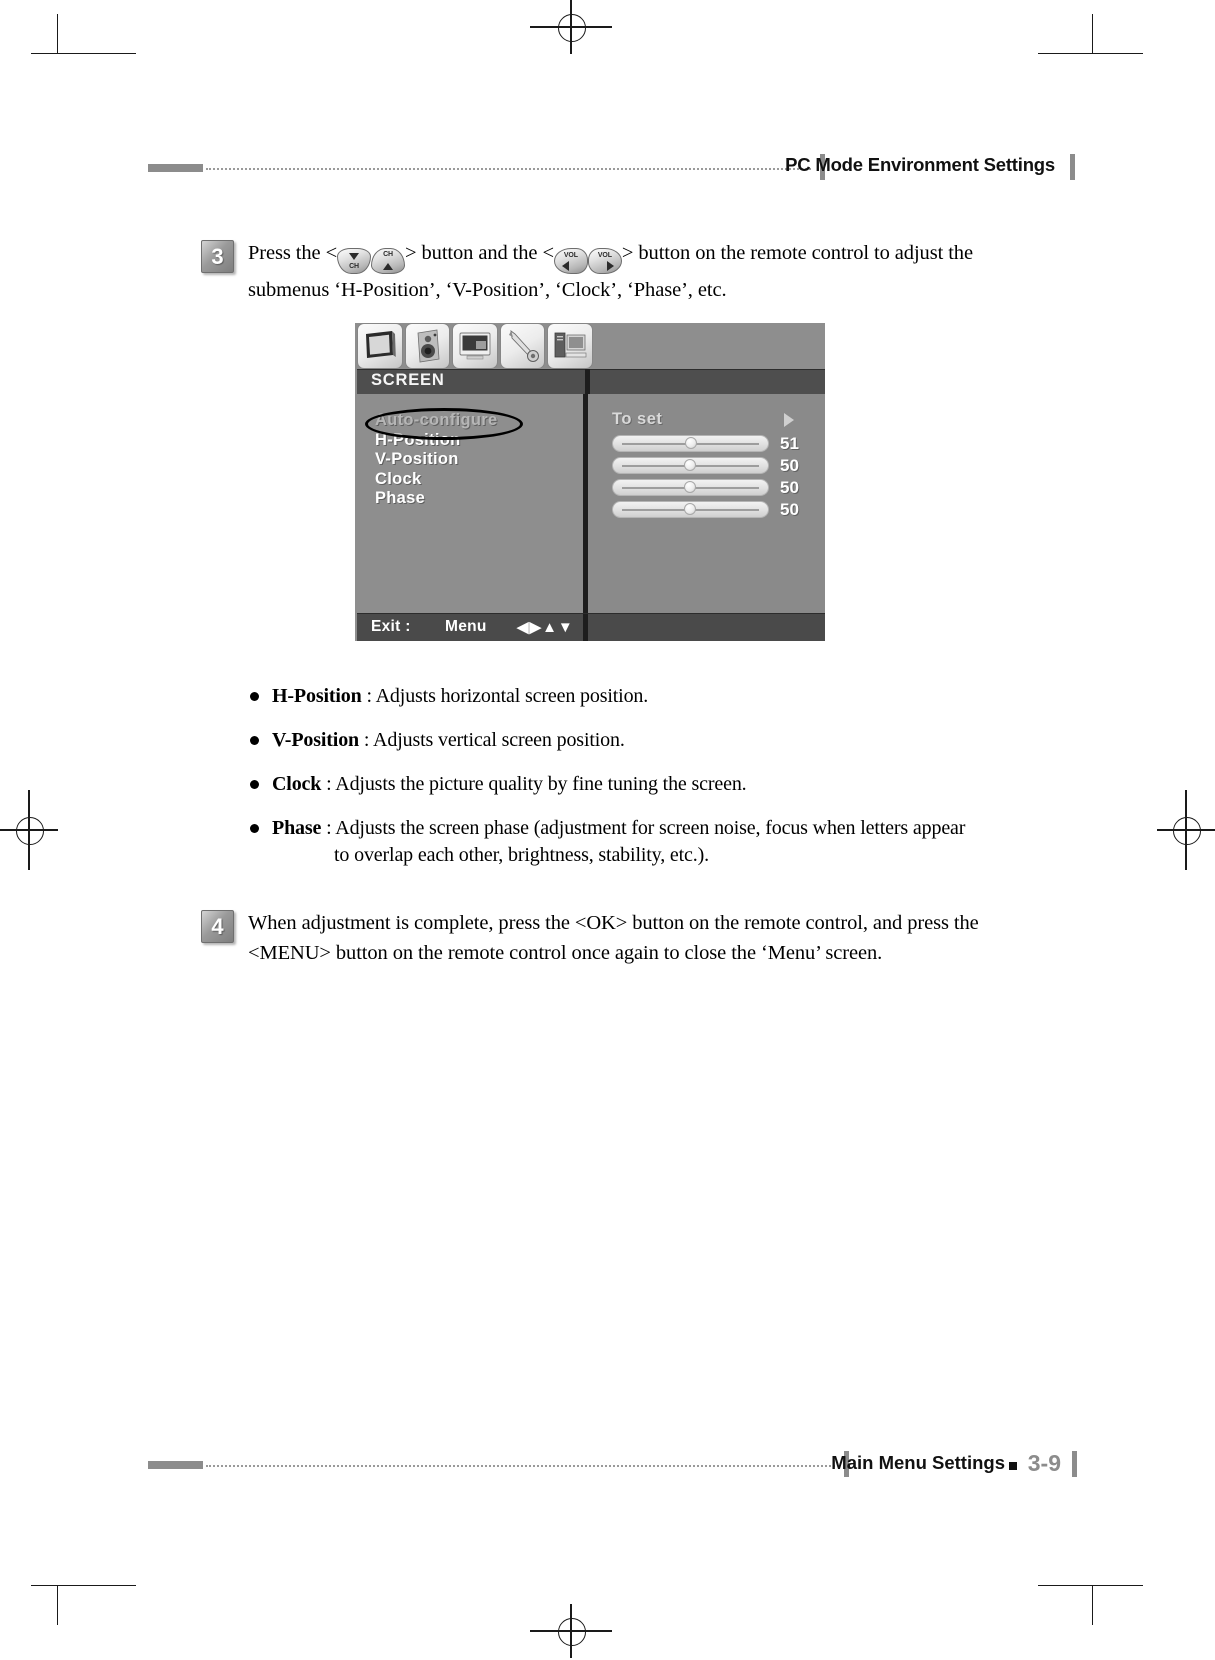 This screenshot has height=1660, width=1215. What do you see at coordinates (570, 346) in the screenshot?
I see `pc-computer-icon` at bounding box center [570, 346].